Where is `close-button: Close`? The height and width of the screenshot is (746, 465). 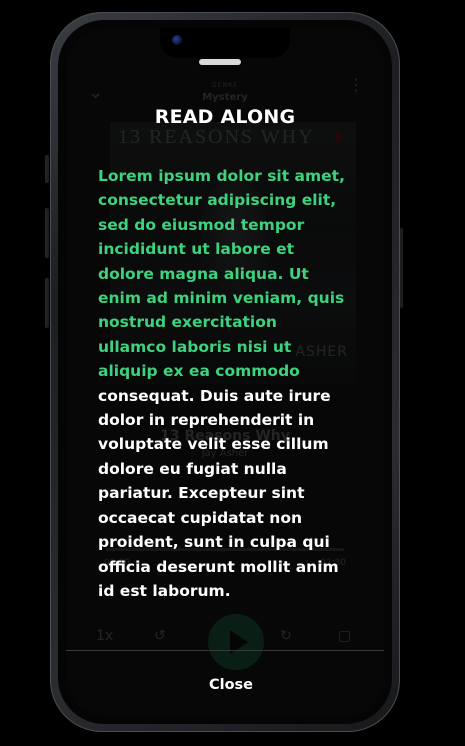
close-button: Close is located at coordinates (231, 685).